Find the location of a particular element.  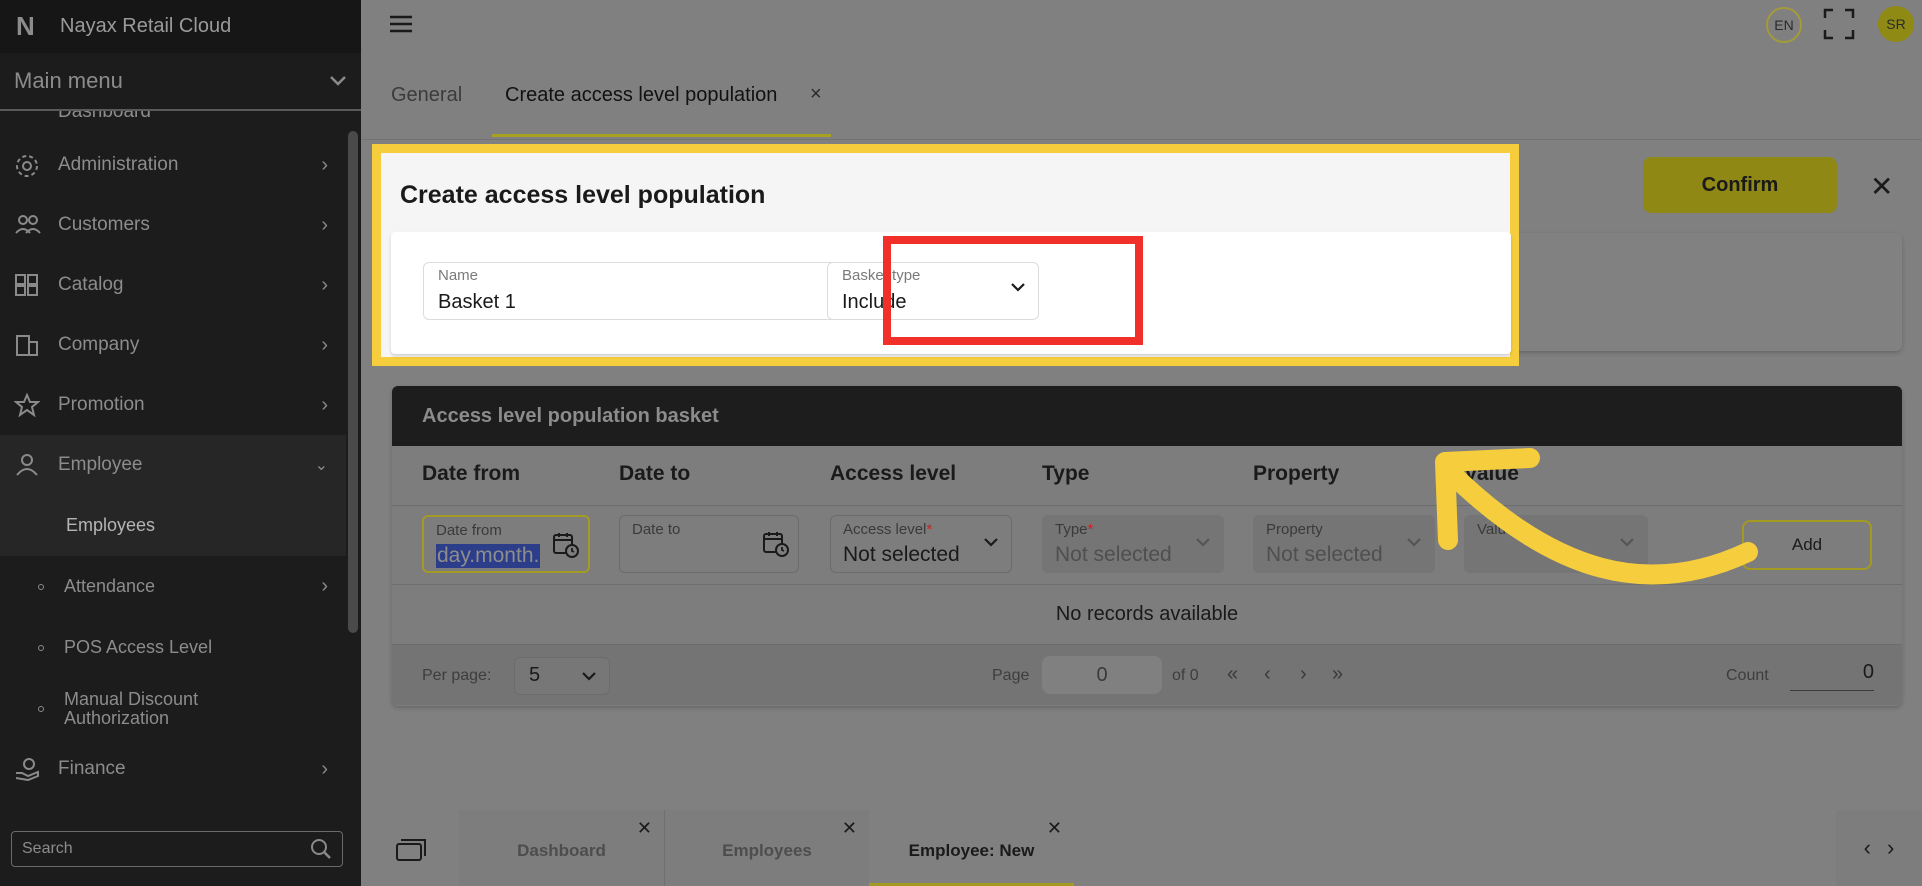

value-select: Value is located at coordinates (1556, 544).